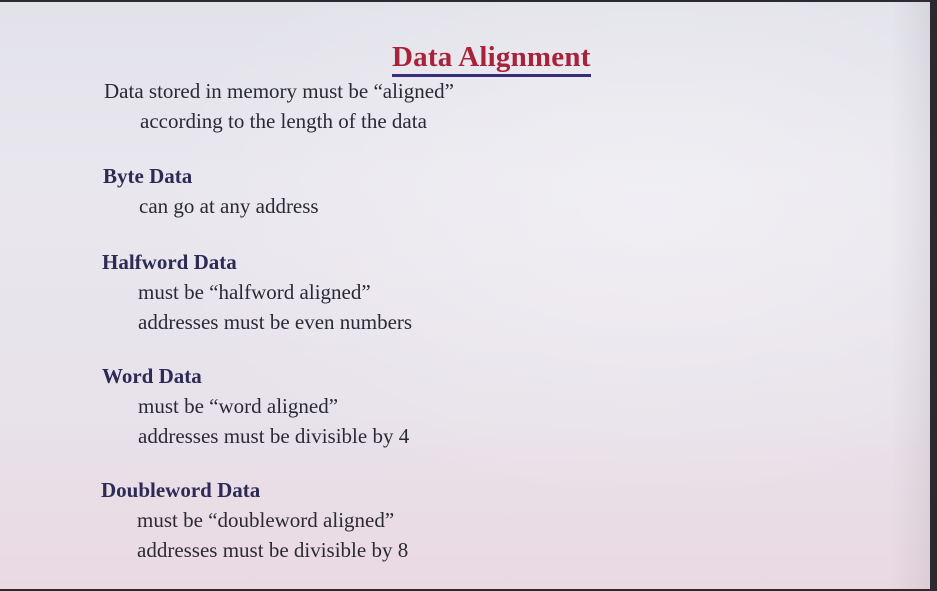  Describe the element at coordinates (266, 520) in the screenshot. I see `section-line: must be “doubleword aligned”` at that location.